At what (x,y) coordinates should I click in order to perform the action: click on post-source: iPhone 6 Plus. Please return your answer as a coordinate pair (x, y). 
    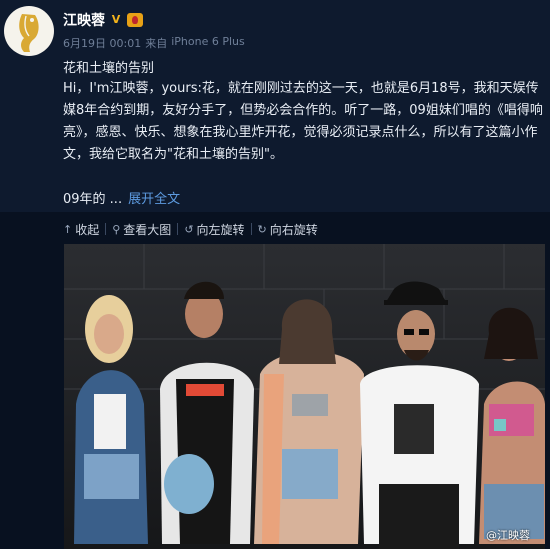
    Looking at the image, I should click on (208, 43).